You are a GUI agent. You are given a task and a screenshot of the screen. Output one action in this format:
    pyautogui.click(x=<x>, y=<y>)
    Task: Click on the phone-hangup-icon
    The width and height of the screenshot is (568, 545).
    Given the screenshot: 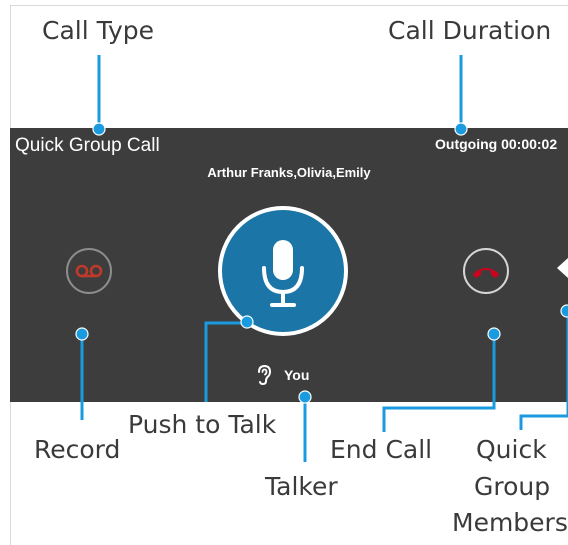 What is the action you would take?
    pyautogui.click(x=486, y=273)
    